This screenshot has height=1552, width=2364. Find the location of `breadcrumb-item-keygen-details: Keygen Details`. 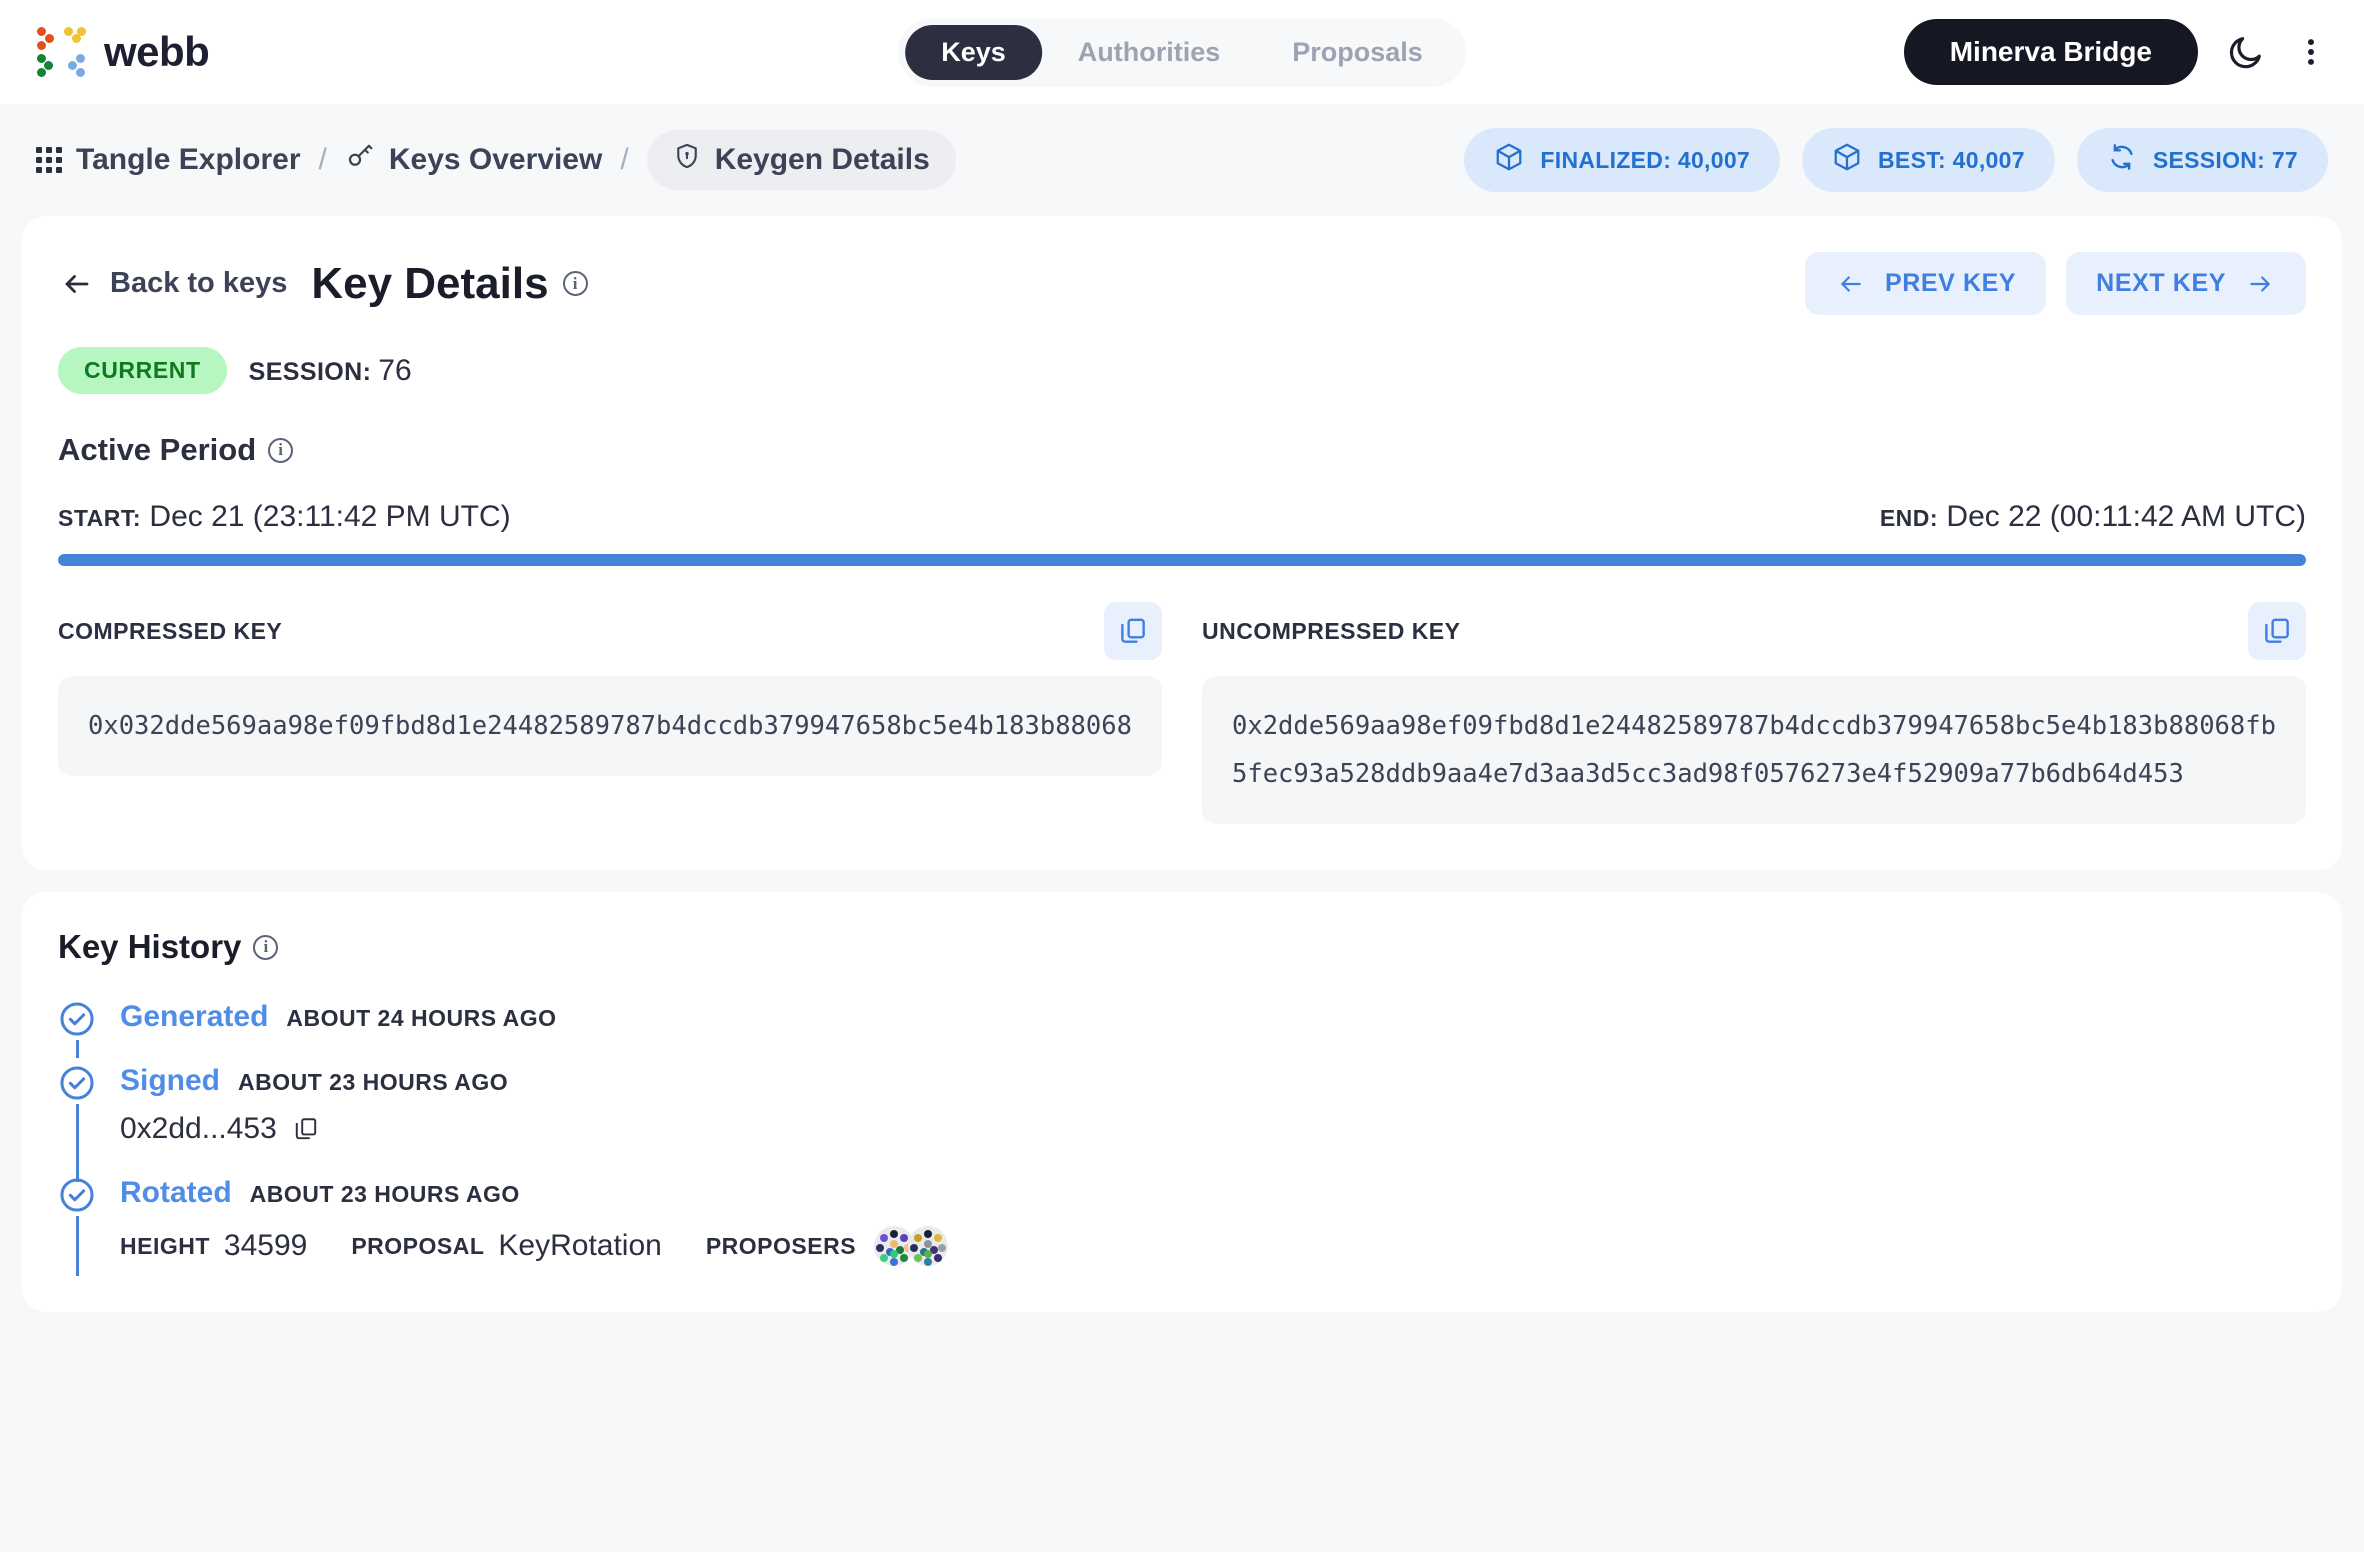

breadcrumb-item-keygen-details: Keygen Details is located at coordinates (801, 160).